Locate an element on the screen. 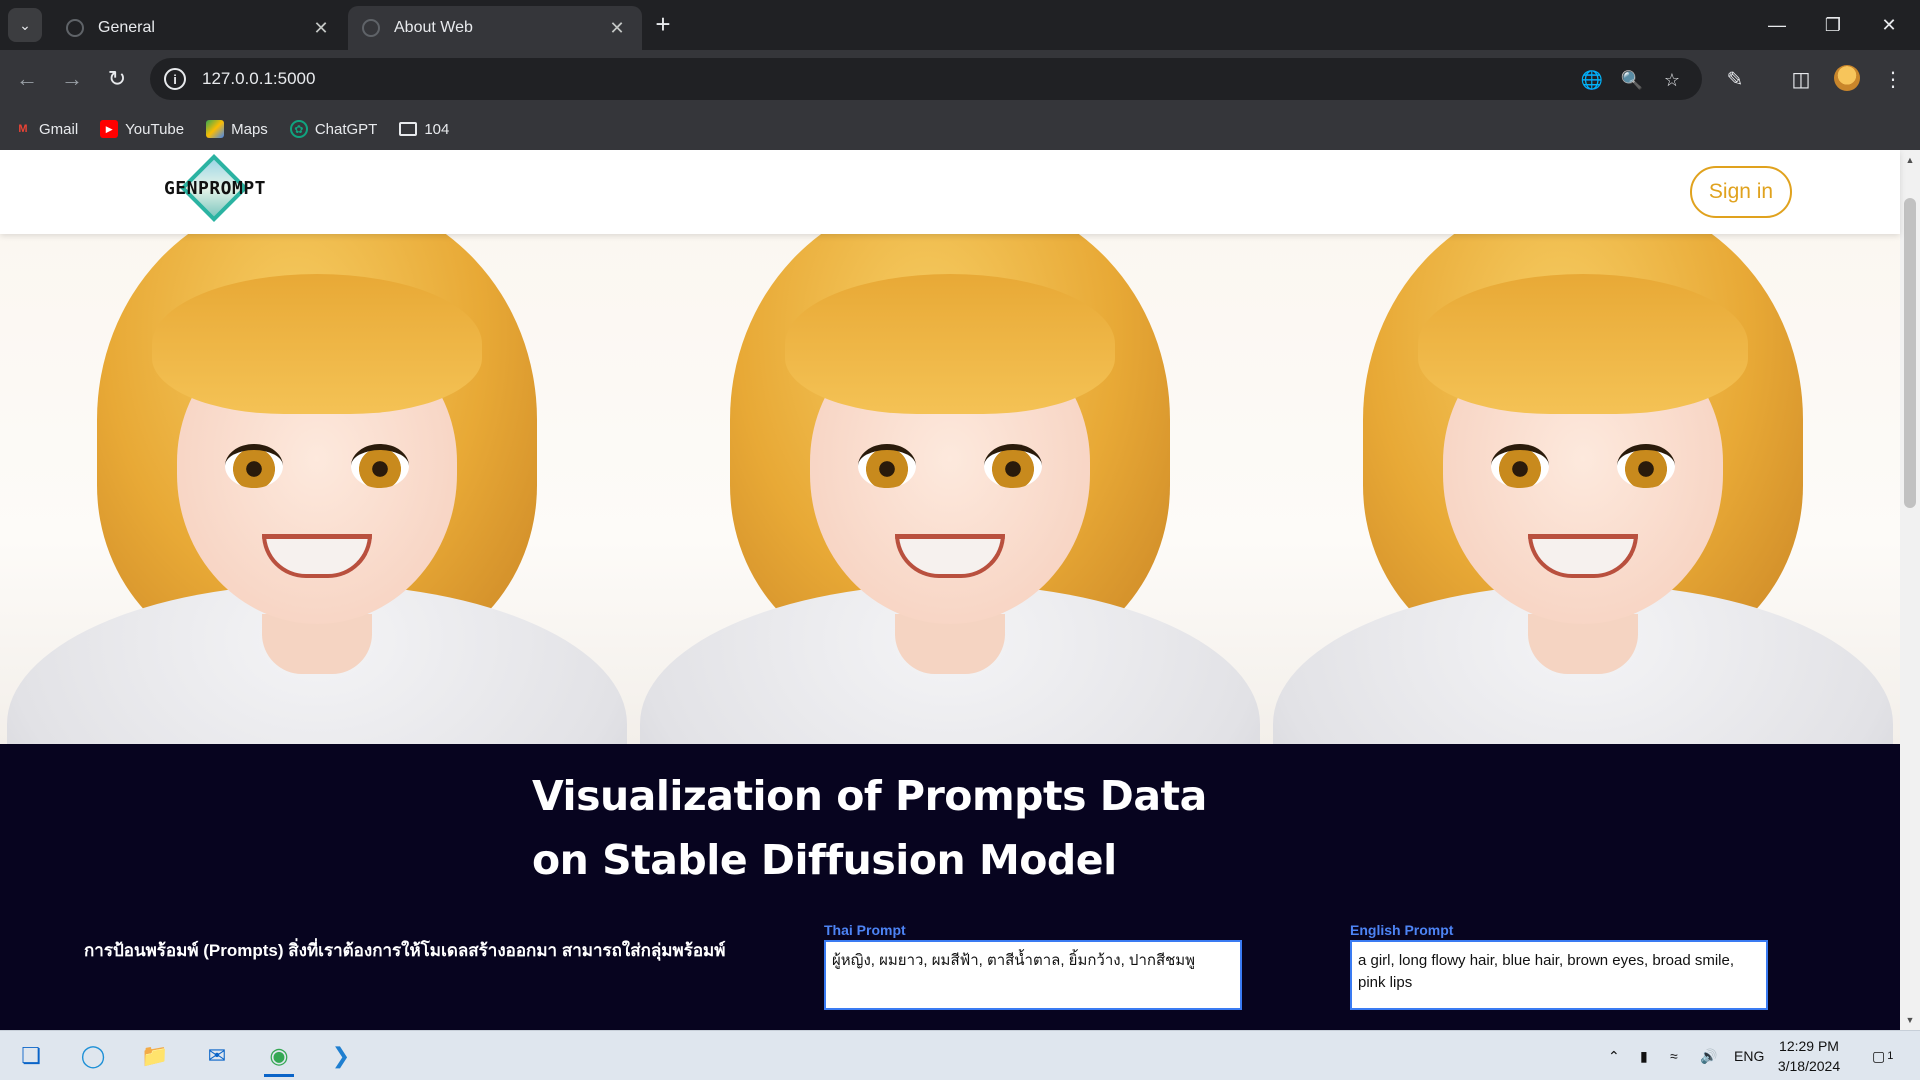 This screenshot has height=1080, width=1920. folder-icon is located at coordinates (408, 129).